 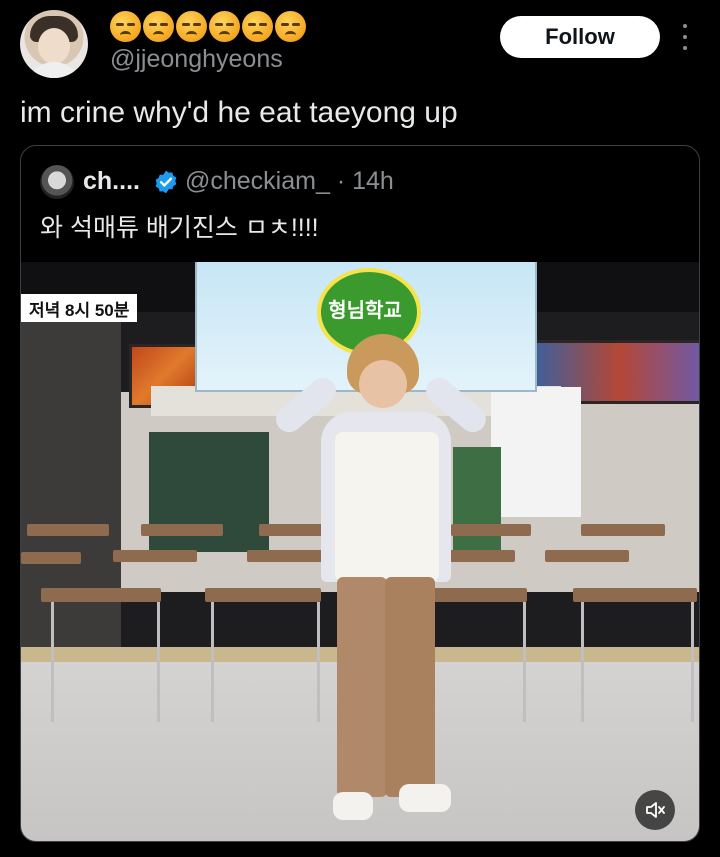 I want to click on show-logo-text: 형님학교, so click(x=365, y=311).